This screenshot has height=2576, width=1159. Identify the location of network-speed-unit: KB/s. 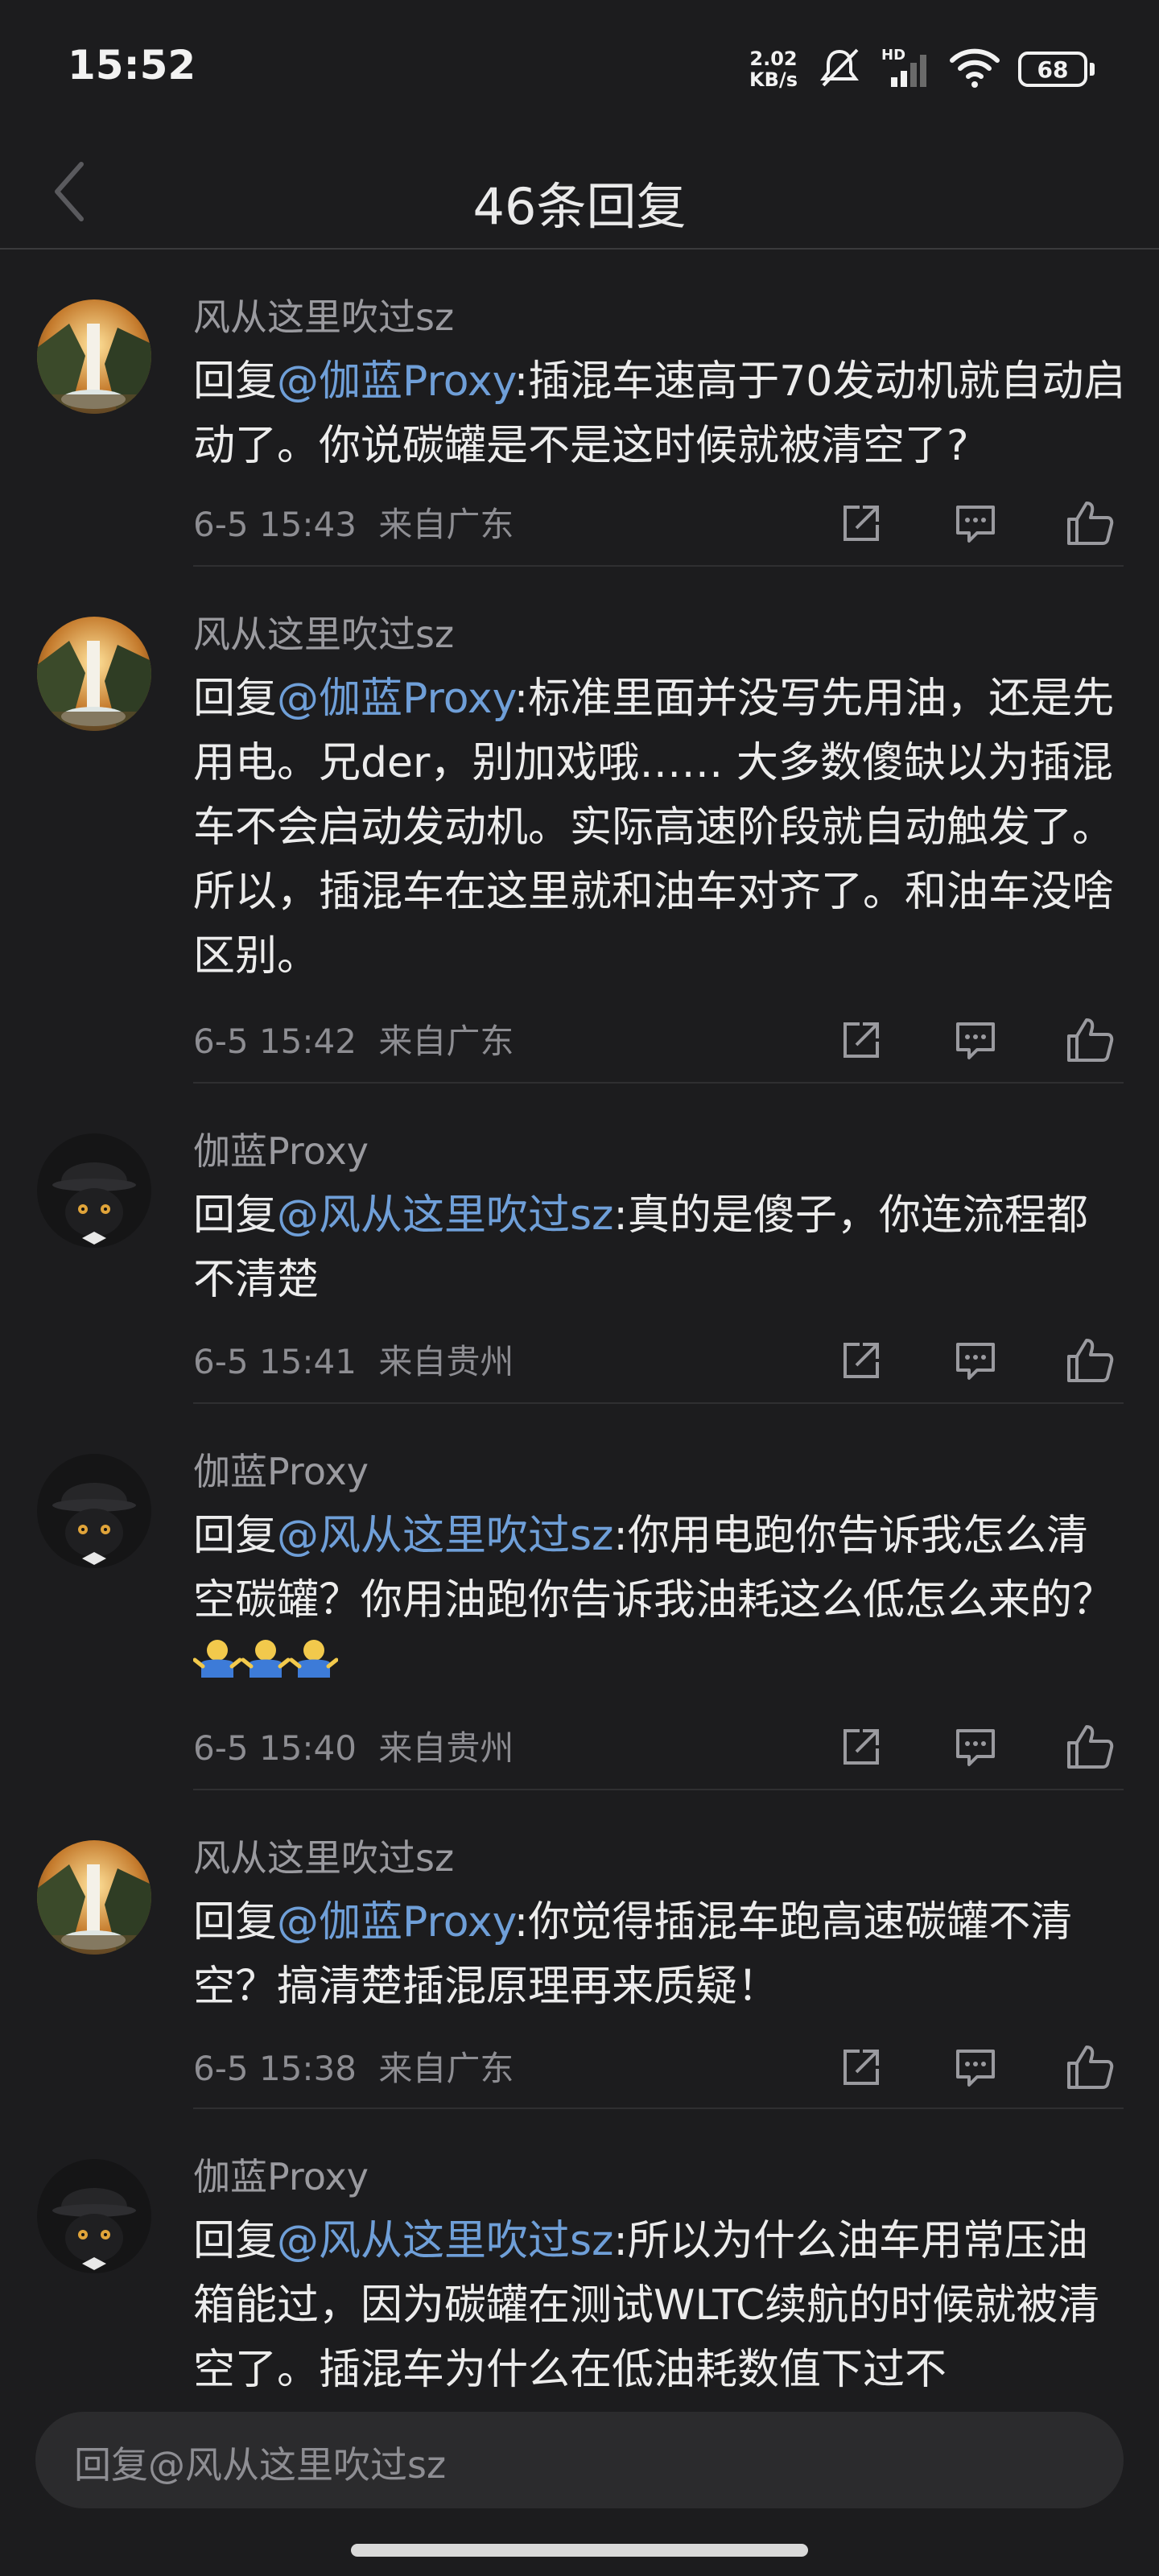
(773, 79).